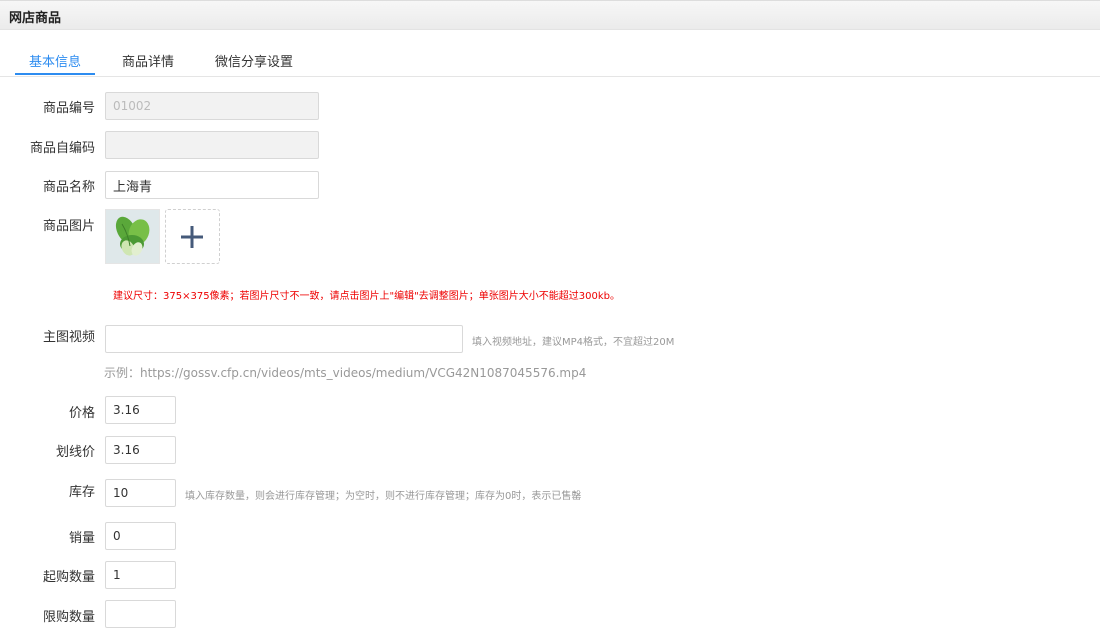  Describe the element at coordinates (550, 60) in the screenshot. I see `tab-bar: 基本信息 商品详情 微信分享设置` at that location.